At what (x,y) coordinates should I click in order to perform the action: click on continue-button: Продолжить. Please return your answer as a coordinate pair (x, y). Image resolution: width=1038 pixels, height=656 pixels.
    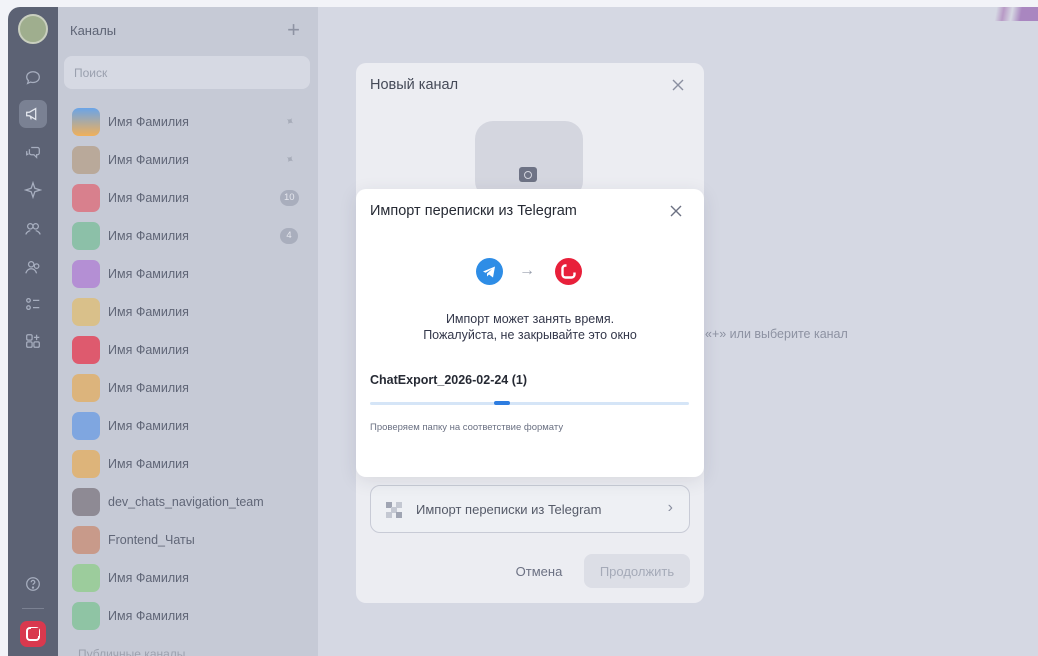
    Looking at the image, I should click on (637, 571).